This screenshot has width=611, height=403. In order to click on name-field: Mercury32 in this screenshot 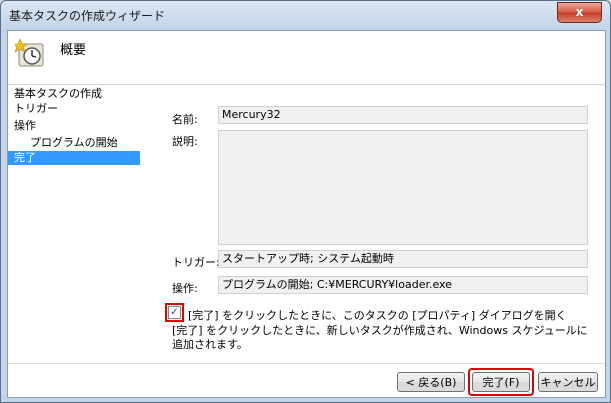, I will do `click(403, 115)`.